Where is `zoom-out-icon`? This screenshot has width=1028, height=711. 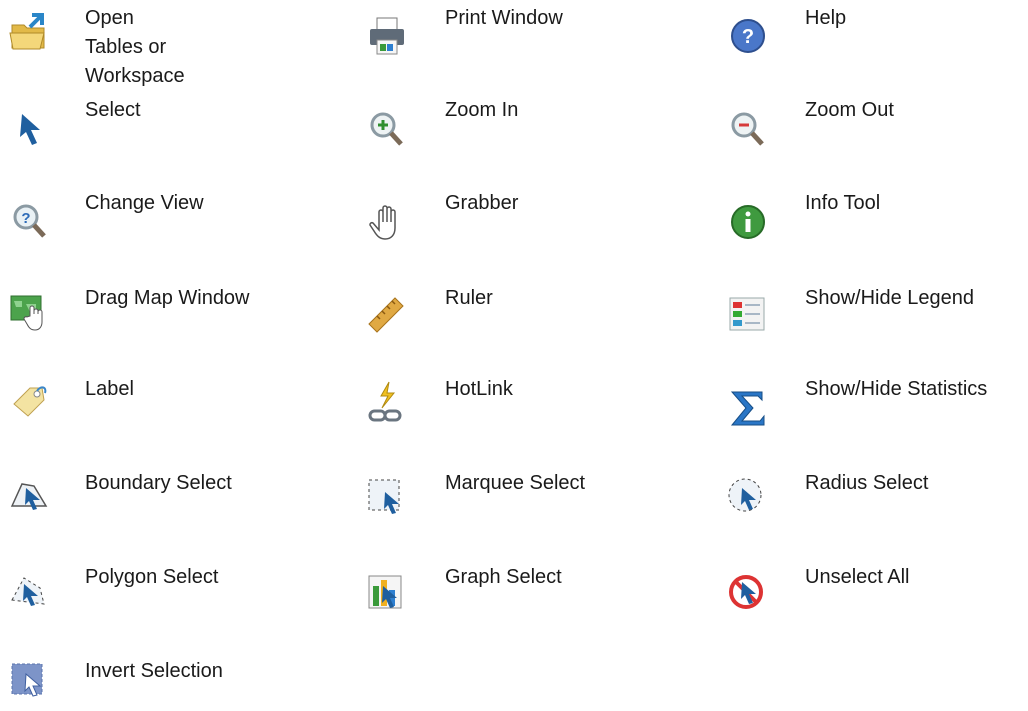
zoom-out-icon is located at coordinates (748, 130).